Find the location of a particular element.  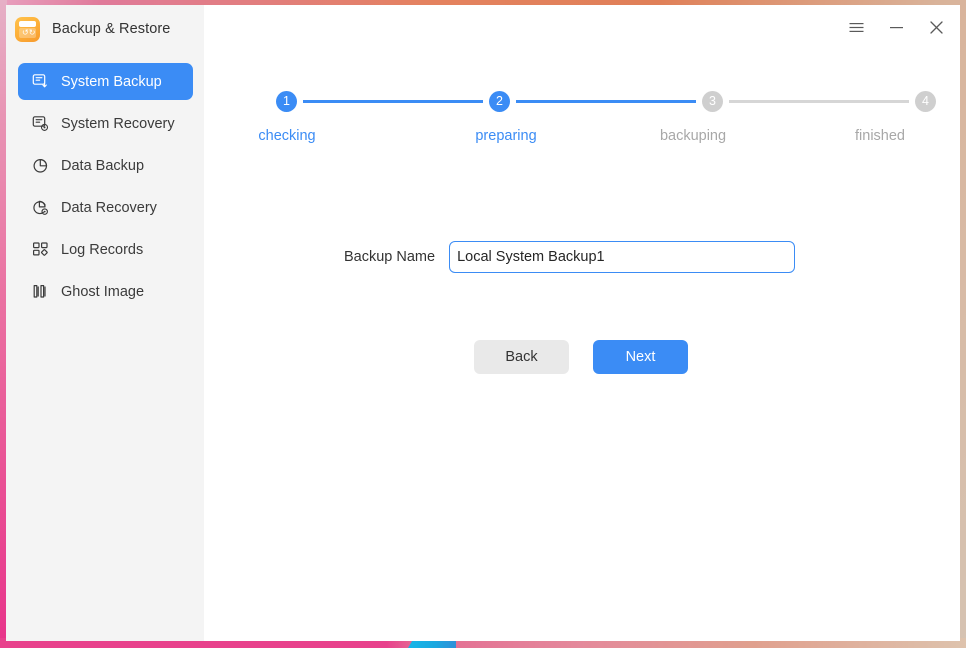

stepper-labels: checking preparing backuping finished is located at coordinates (597, 138).